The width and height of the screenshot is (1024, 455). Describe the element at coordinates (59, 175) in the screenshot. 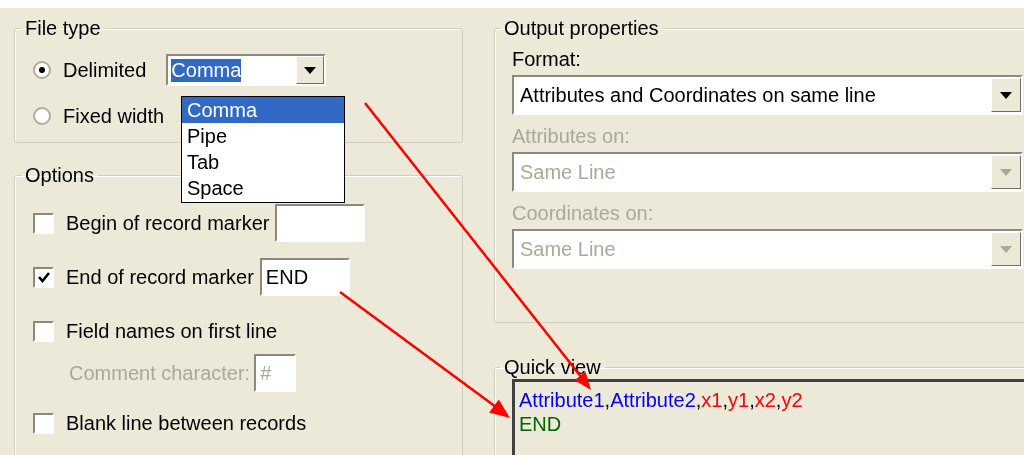

I see `group-title: Options` at that location.